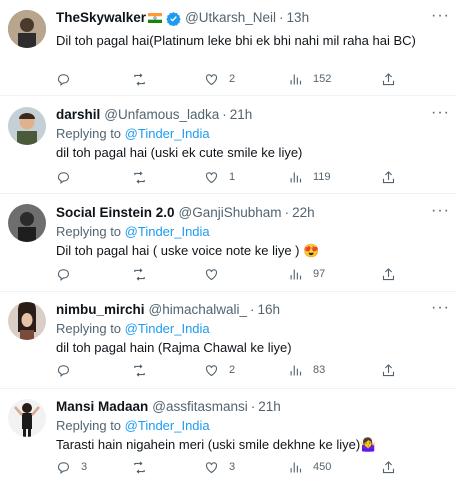 This screenshot has height=477, width=456. I want to click on like-button: 1, so click(219, 177).